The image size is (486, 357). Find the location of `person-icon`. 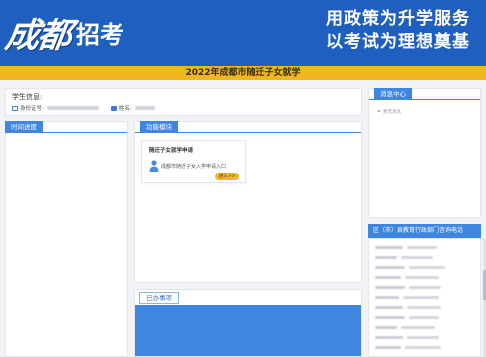

person-icon is located at coordinates (154, 166).